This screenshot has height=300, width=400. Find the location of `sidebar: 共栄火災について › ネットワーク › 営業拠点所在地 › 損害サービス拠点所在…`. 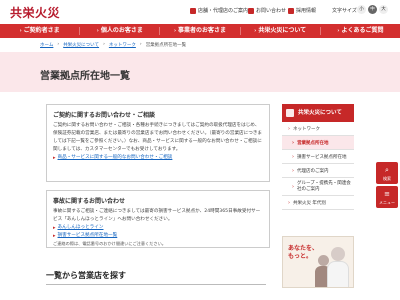

sidebar: 共栄火災について › ネットワーク › 営業拠点所在地 › 損害サービス拠点所在… is located at coordinates (318, 157).